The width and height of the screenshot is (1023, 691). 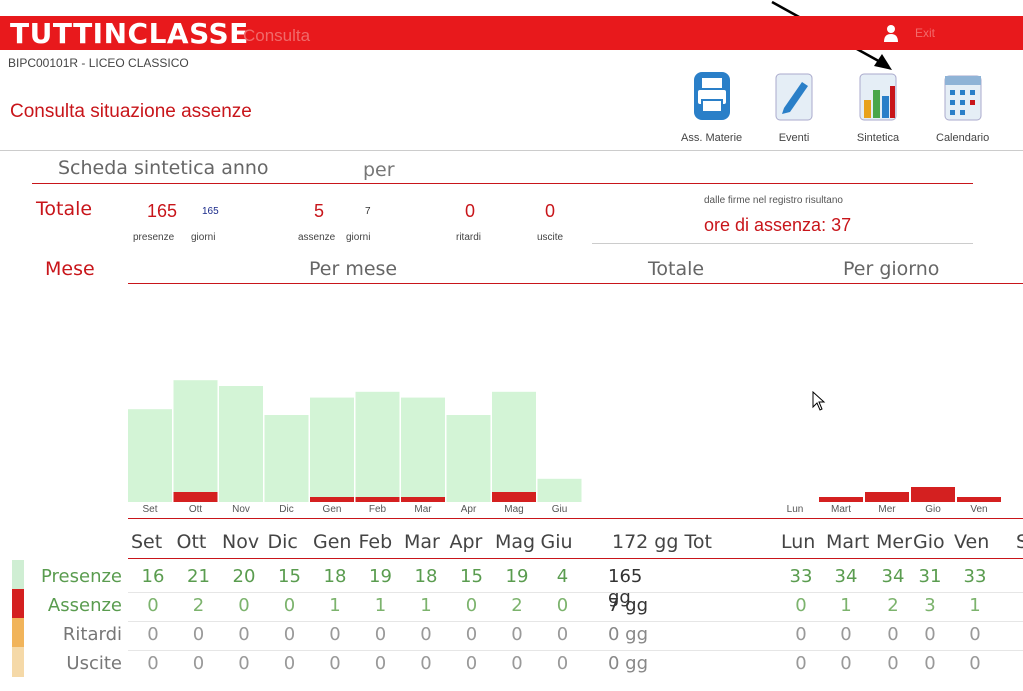 What do you see at coordinates (195, 441) in the screenshot?
I see `presenze-bar-ott` at bounding box center [195, 441].